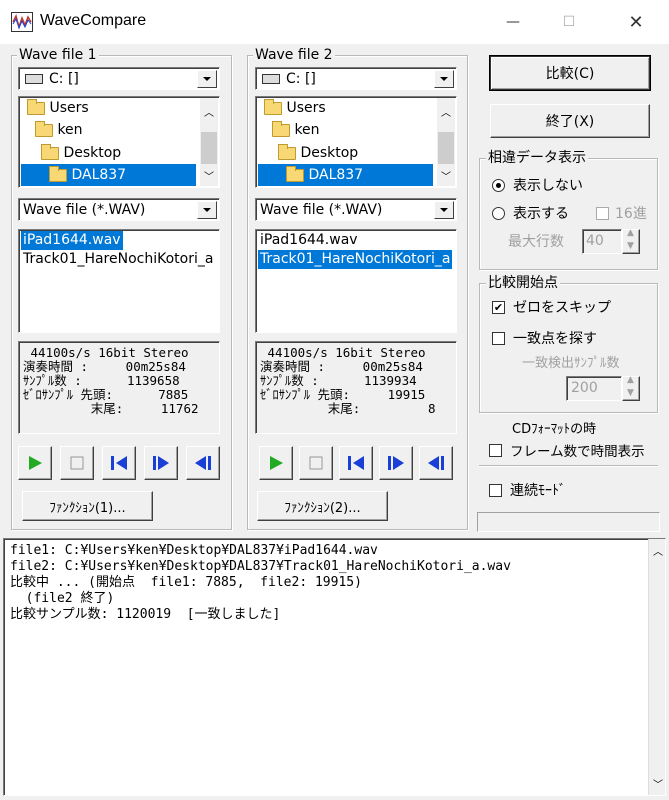 The height and width of the screenshot is (800, 669). What do you see at coordinates (93, 20) in the screenshot?
I see `window-title: WaveCompare` at bounding box center [93, 20].